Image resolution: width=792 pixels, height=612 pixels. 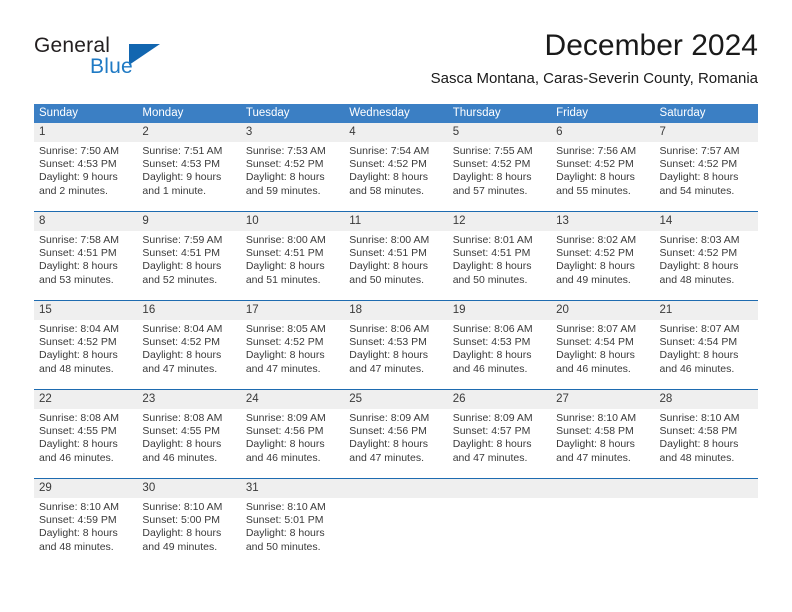 I want to click on day-number: 30, so click(x=188, y=488).